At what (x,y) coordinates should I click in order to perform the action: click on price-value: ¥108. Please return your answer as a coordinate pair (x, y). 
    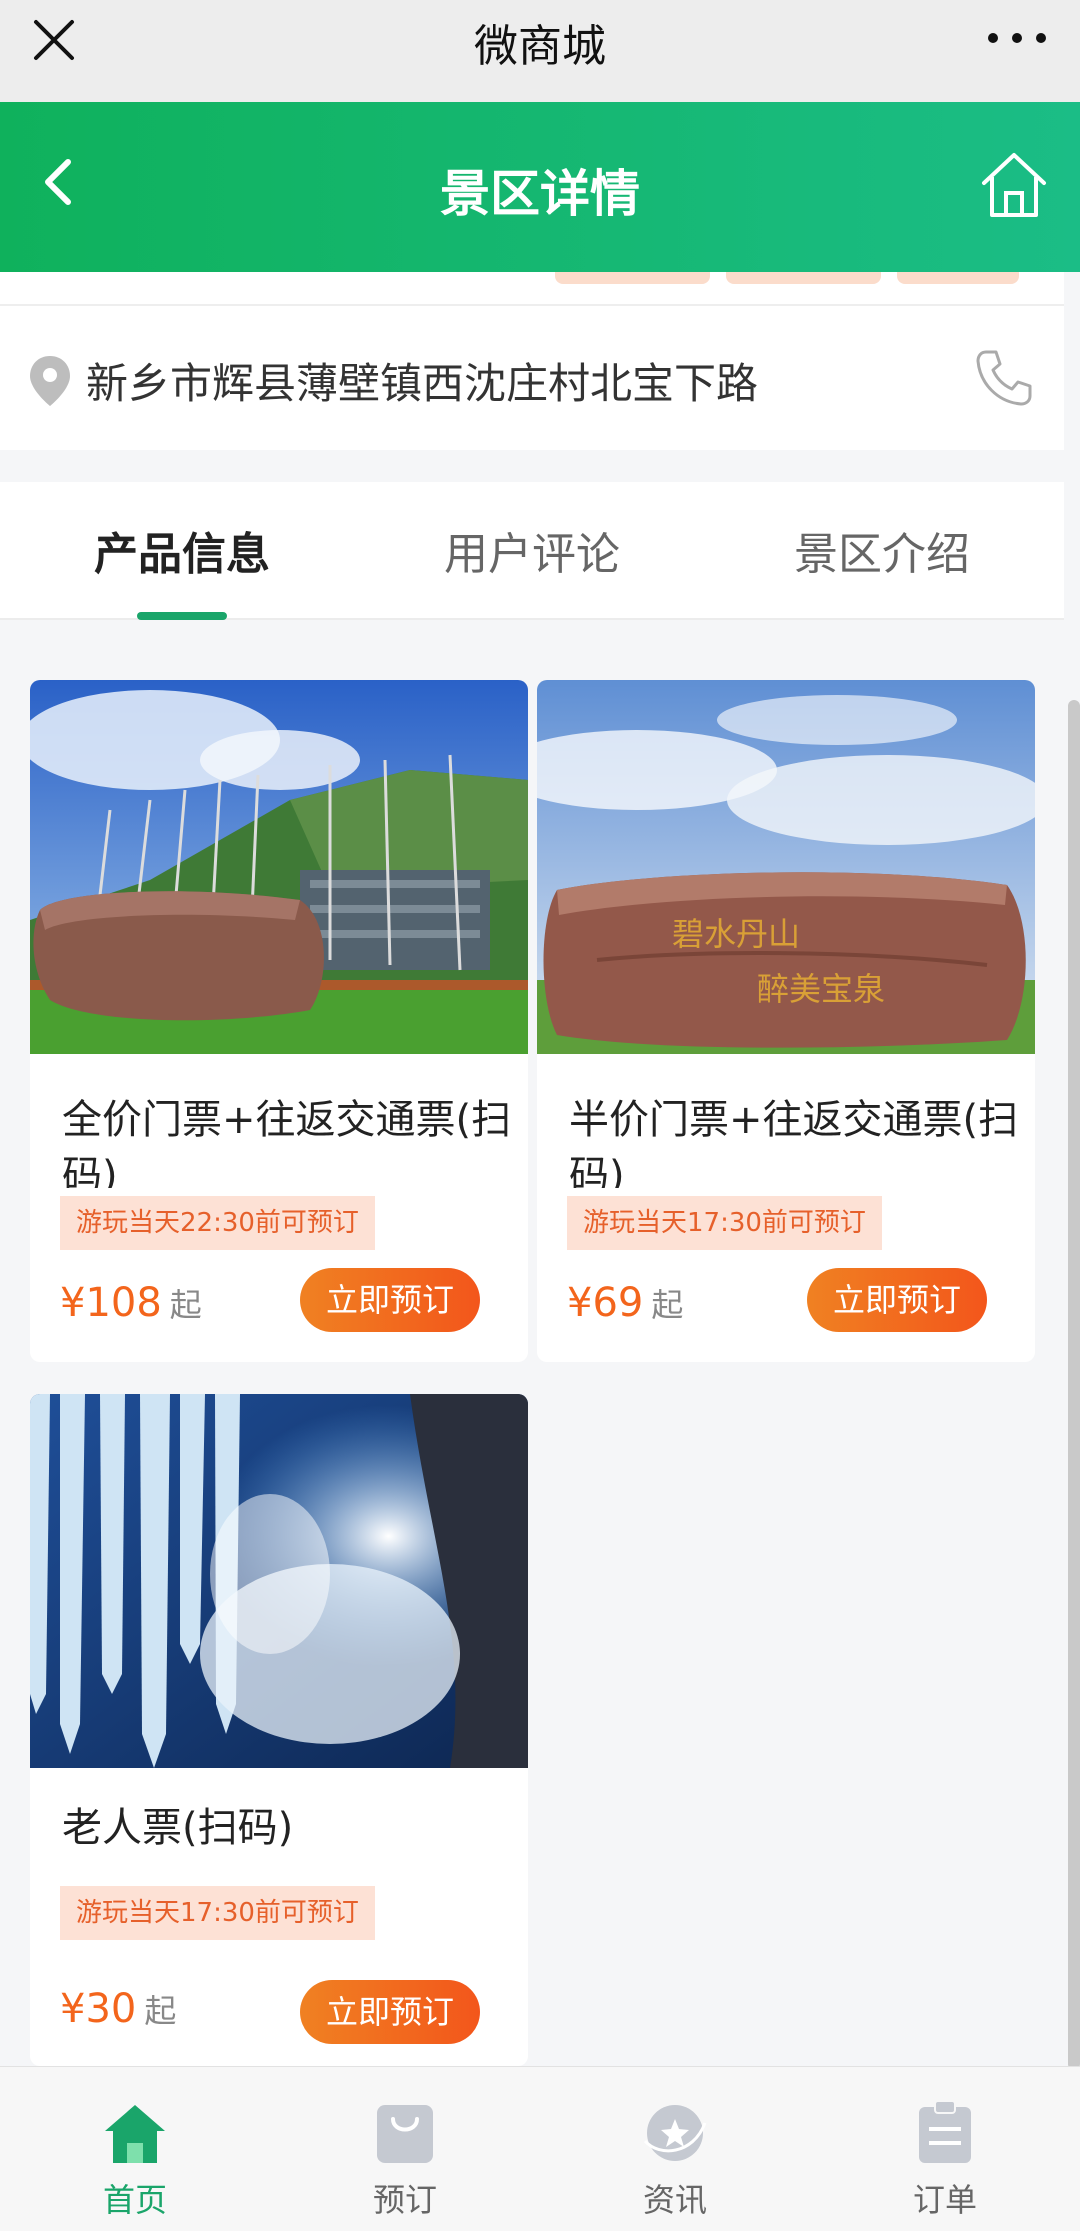
    Looking at the image, I should click on (111, 1303).